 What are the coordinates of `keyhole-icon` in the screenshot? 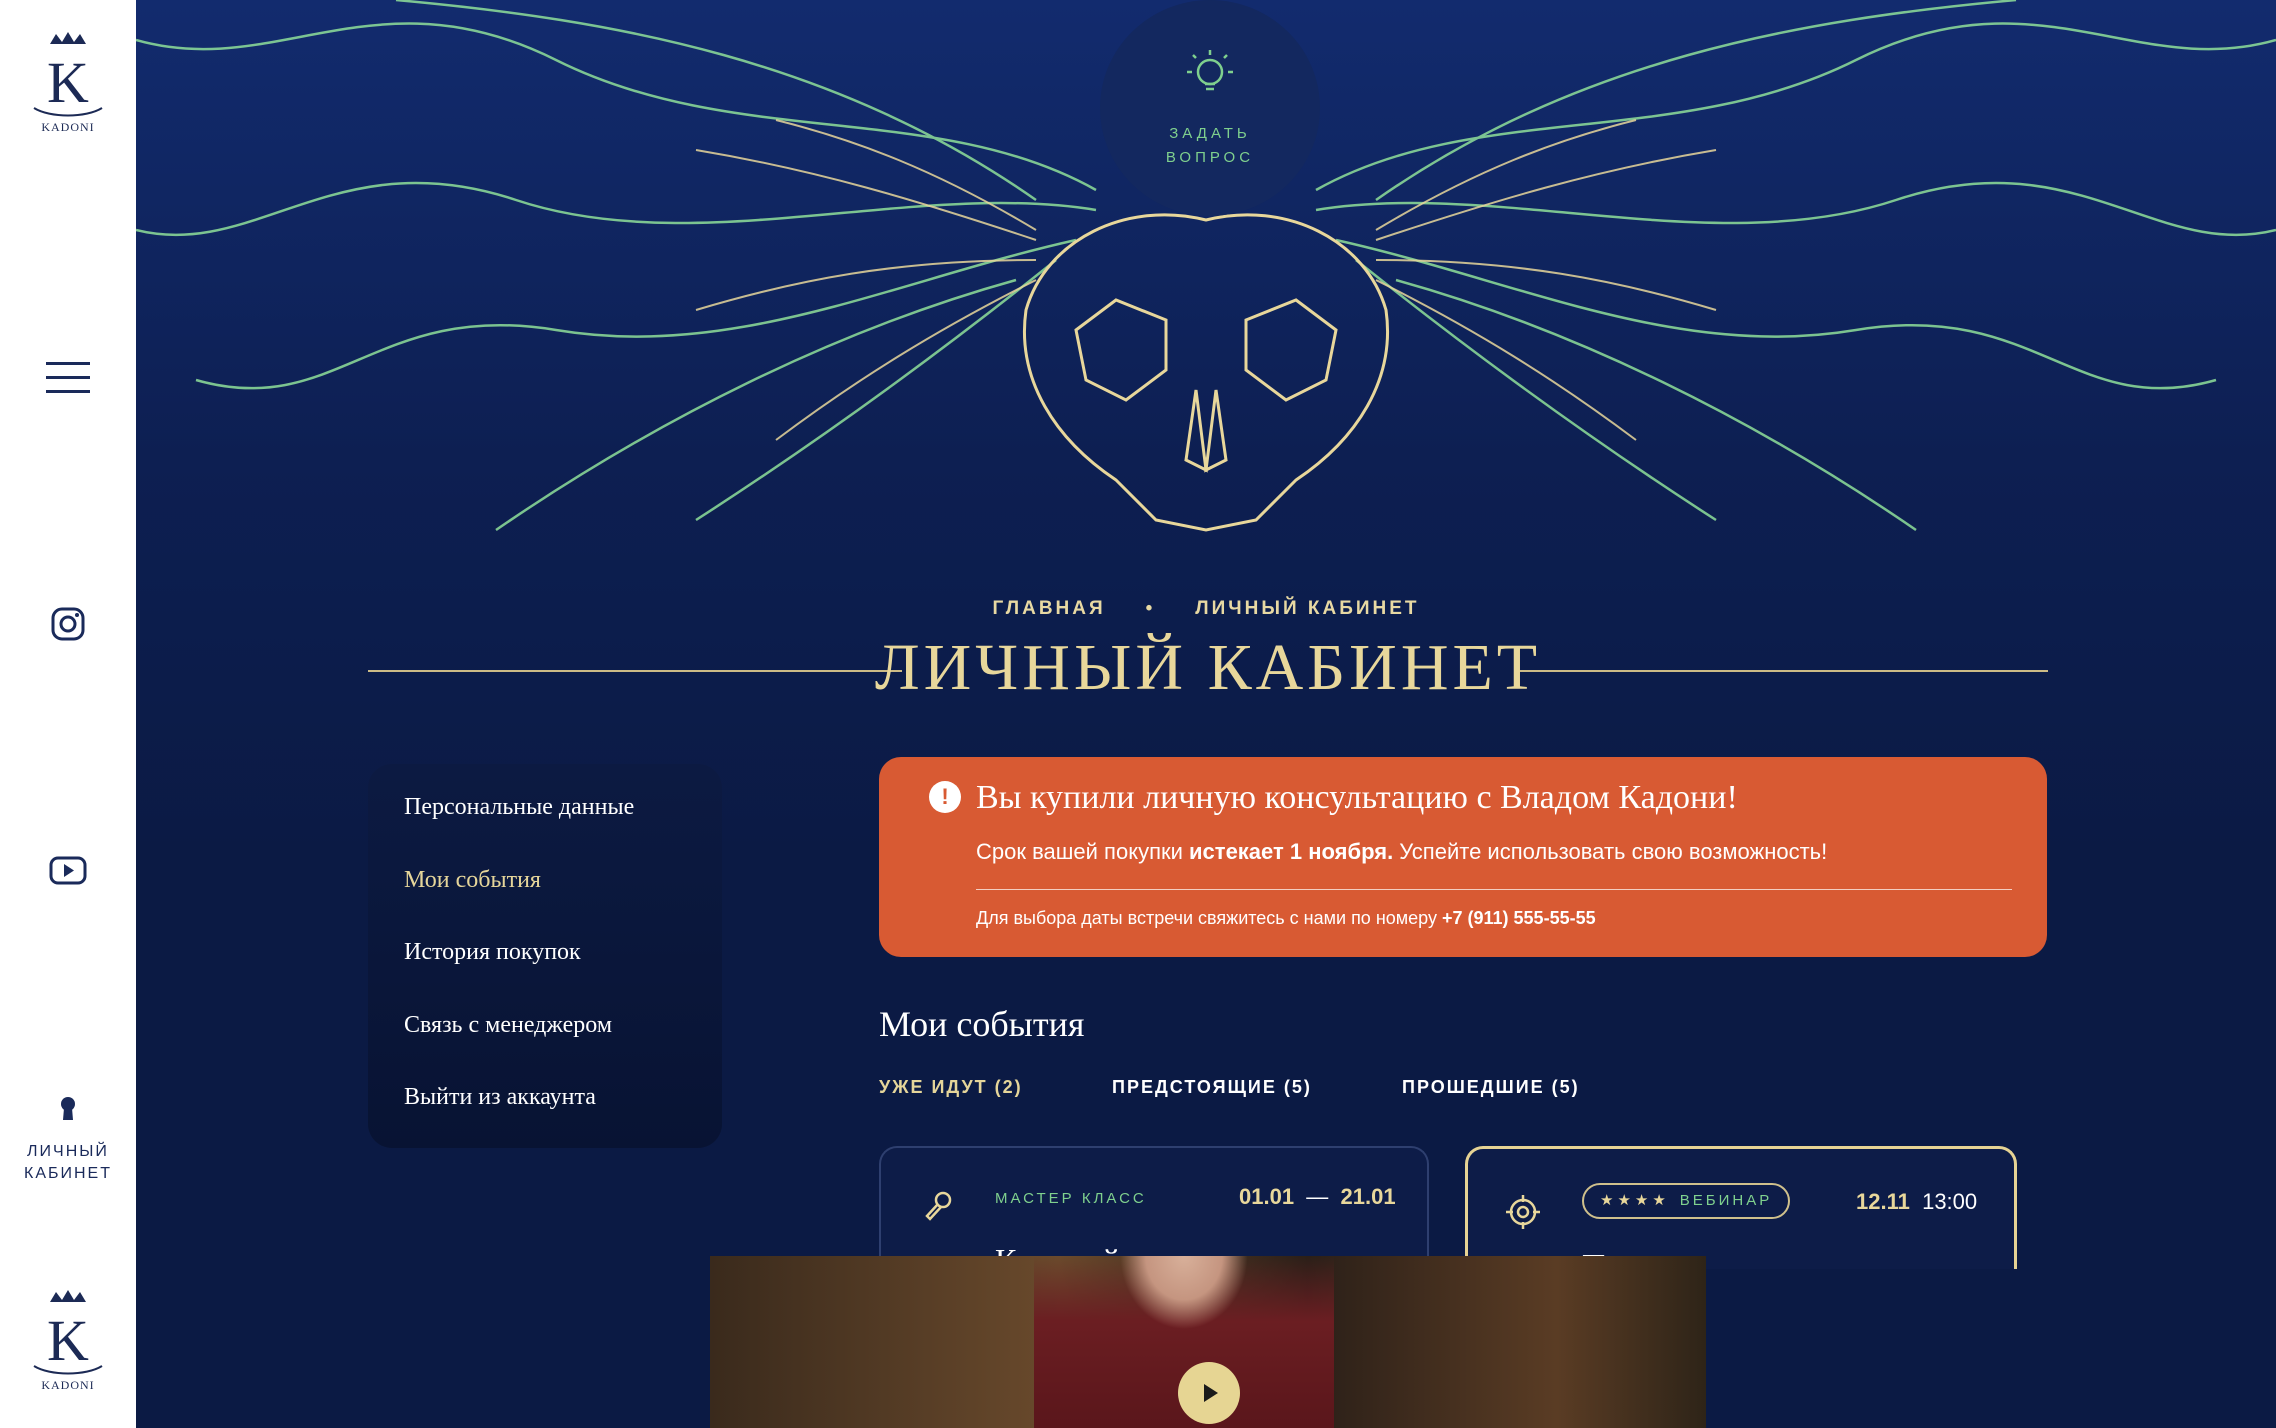 It's located at (68, 1108).